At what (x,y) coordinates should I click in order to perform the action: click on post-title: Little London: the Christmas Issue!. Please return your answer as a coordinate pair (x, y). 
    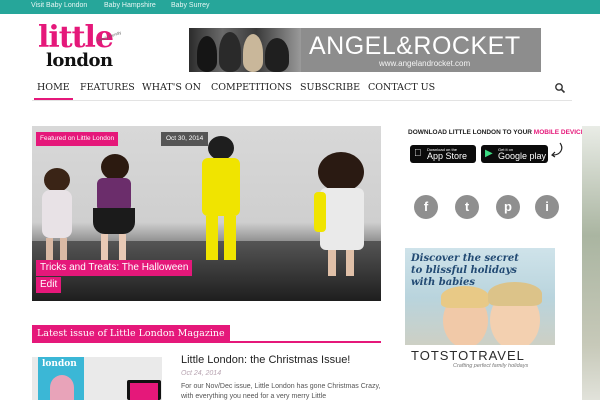
    Looking at the image, I should click on (265, 360).